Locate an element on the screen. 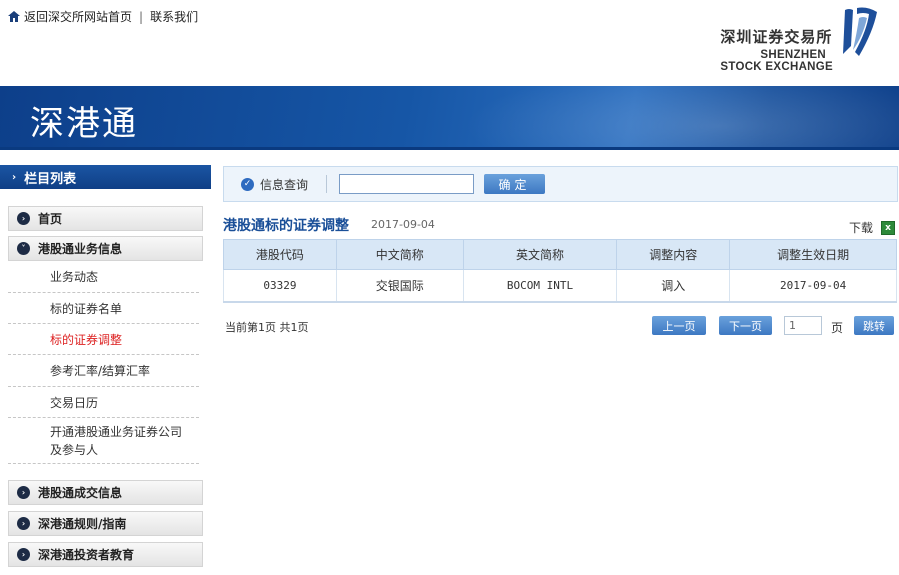 The width and height of the screenshot is (899, 575). top-links: 返回深交所网站首页 | 联系我们 is located at coordinates (103, 16).